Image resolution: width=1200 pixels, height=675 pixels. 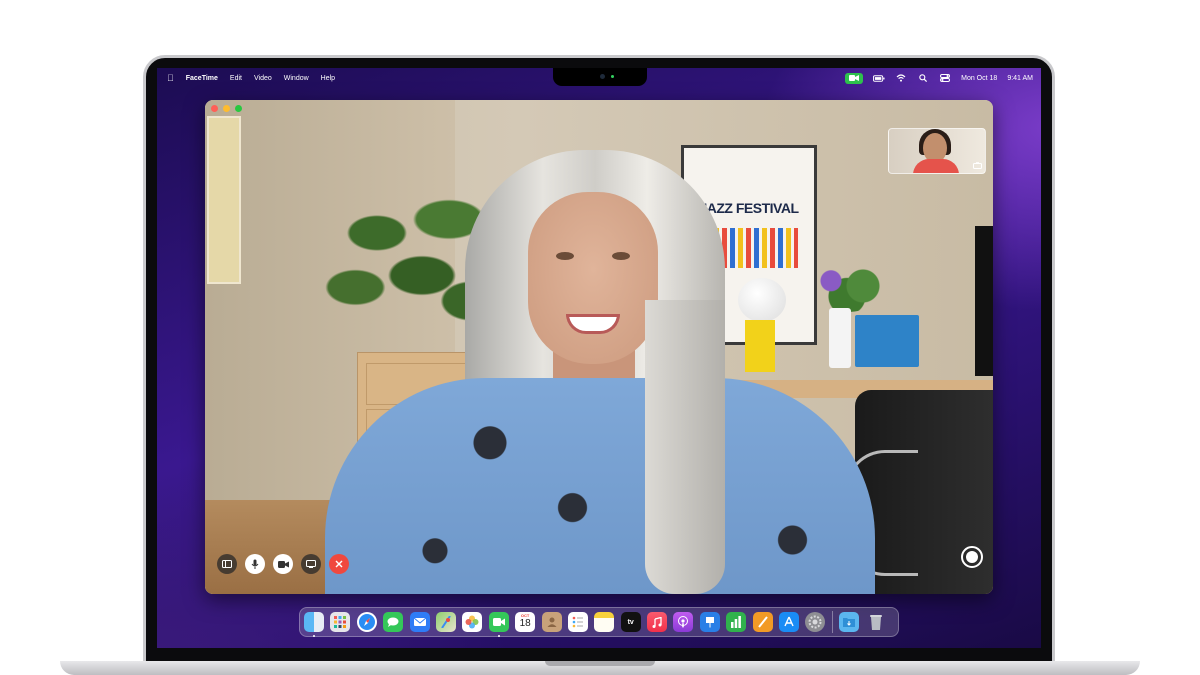 What do you see at coordinates (612, 76) in the screenshot?
I see `camera-indicator-light` at bounding box center [612, 76].